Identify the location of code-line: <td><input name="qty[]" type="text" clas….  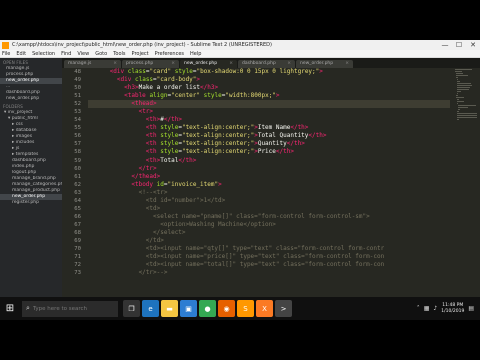
(269, 249).